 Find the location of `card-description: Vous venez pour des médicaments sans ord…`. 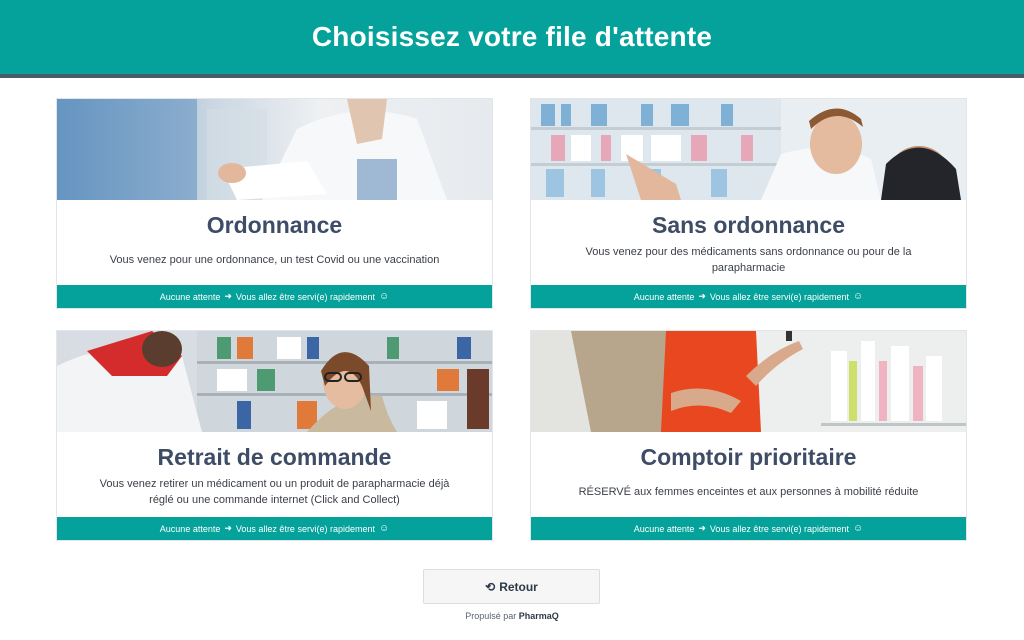

card-description: Vous venez pour des médicaments sans ord… is located at coordinates (748, 260).